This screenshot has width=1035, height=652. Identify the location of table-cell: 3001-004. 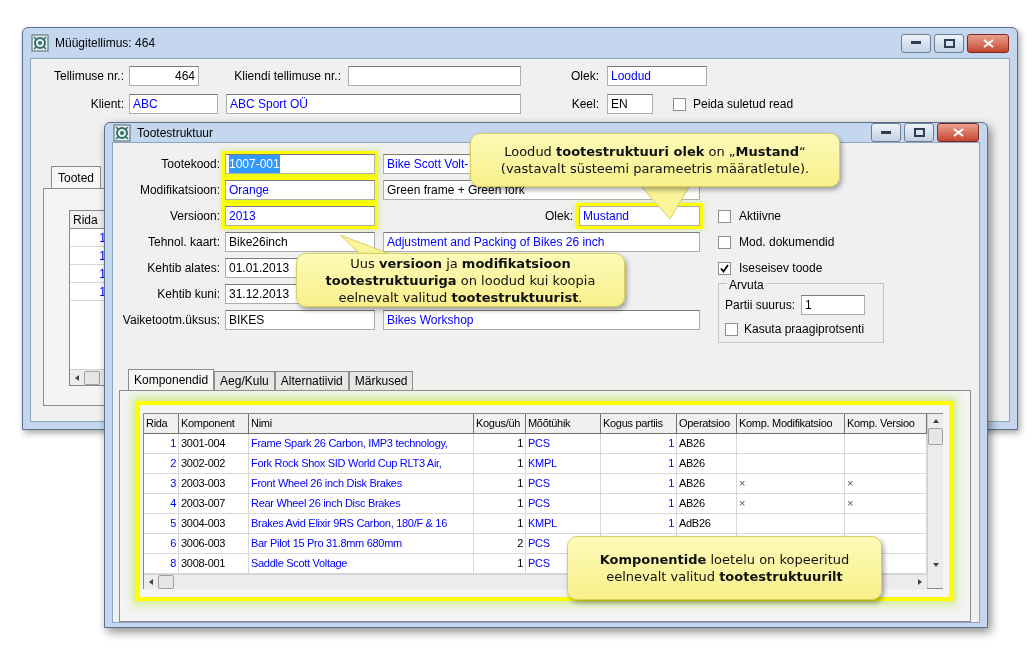
(214, 444).